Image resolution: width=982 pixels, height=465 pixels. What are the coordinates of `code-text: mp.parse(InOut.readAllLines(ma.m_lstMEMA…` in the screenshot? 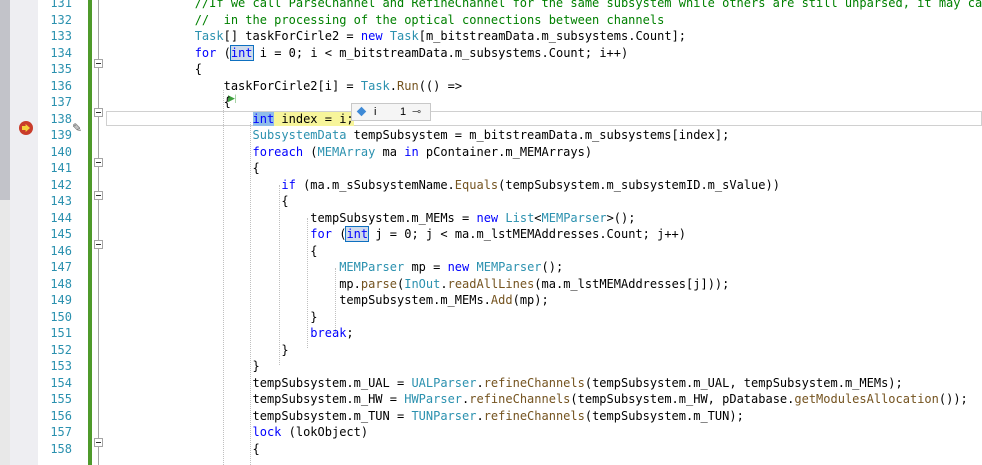 It's located at (418, 284).